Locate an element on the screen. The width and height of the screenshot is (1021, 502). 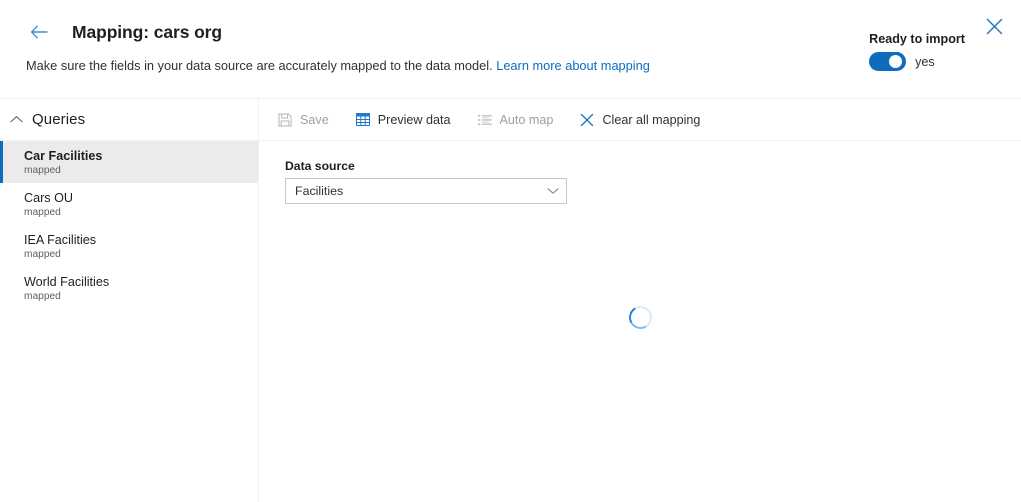
save-icon is located at coordinates (285, 120).